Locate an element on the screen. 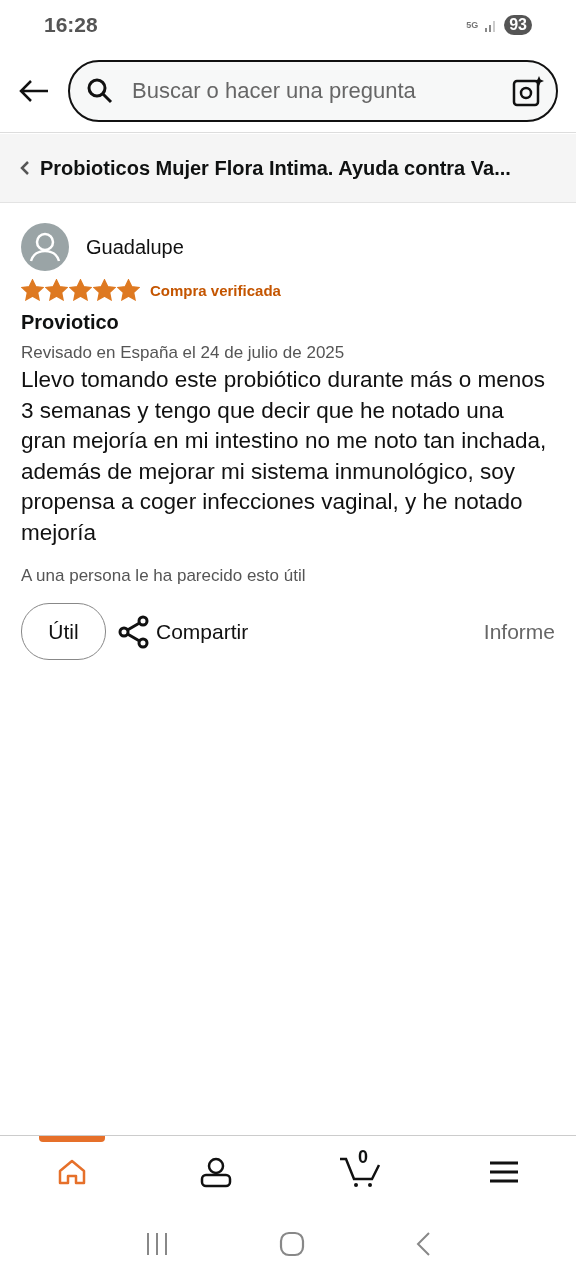 The image size is (576, 1280). network-type: 5G is located at coordinates (472, 25).